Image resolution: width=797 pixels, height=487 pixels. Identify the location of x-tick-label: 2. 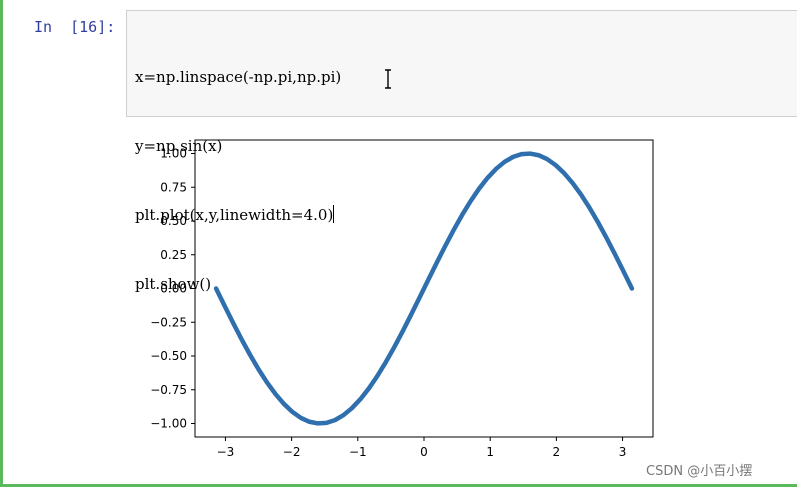
(557, 452).